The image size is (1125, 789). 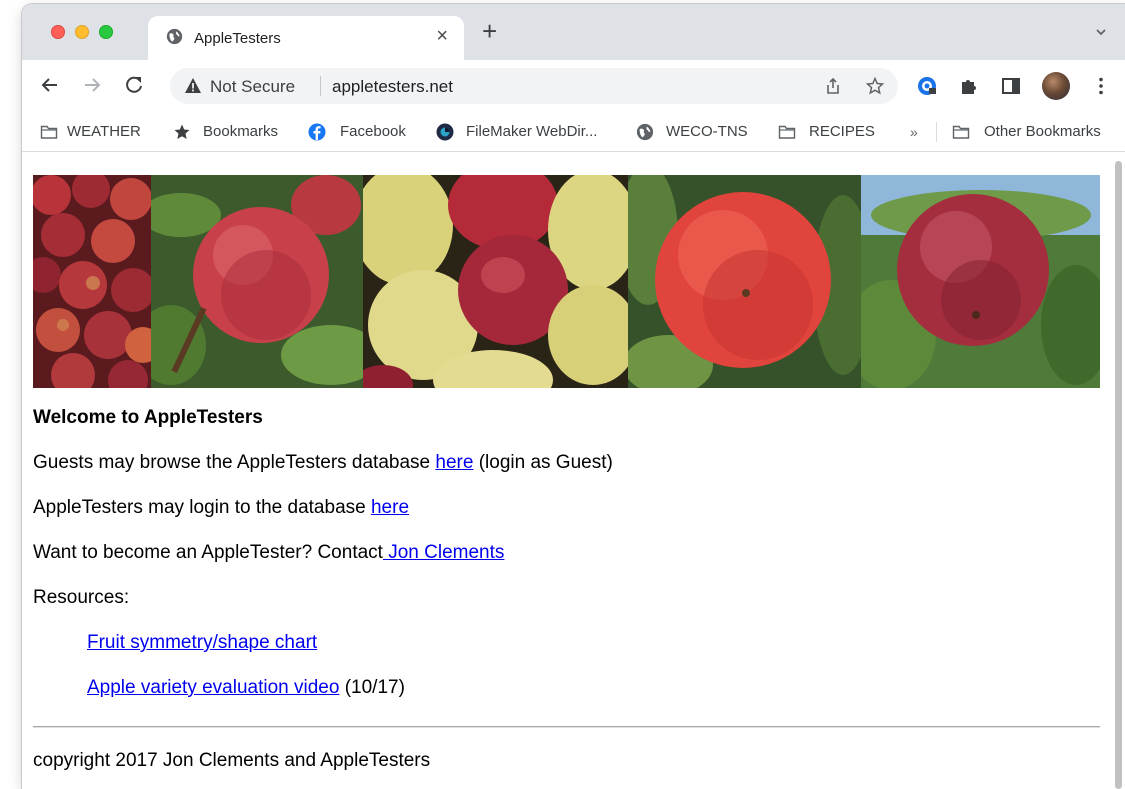 I want to click on forward-arrow-icon, so click(x=92, y=85).